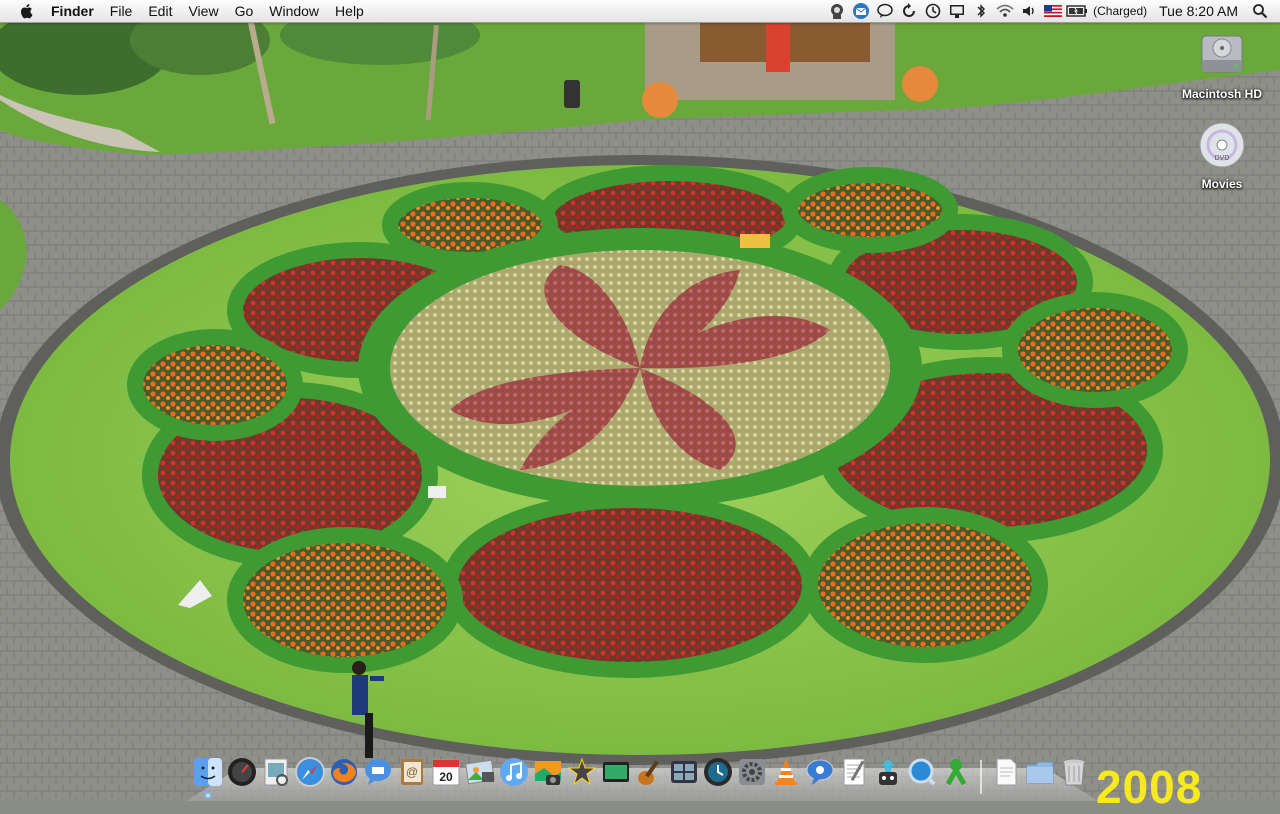  What do you see at coordinates (203, 11) in the screenshot?
I see `menu-view: View` at bounding box center [203, 11].